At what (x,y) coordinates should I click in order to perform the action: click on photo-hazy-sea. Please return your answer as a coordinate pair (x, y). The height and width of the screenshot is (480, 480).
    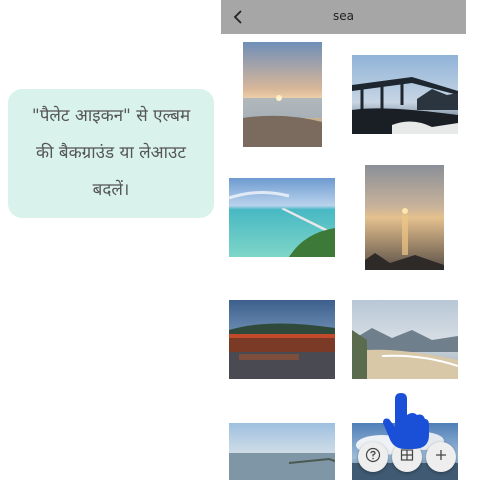
    Looking at the image, I should click on (282, 451).